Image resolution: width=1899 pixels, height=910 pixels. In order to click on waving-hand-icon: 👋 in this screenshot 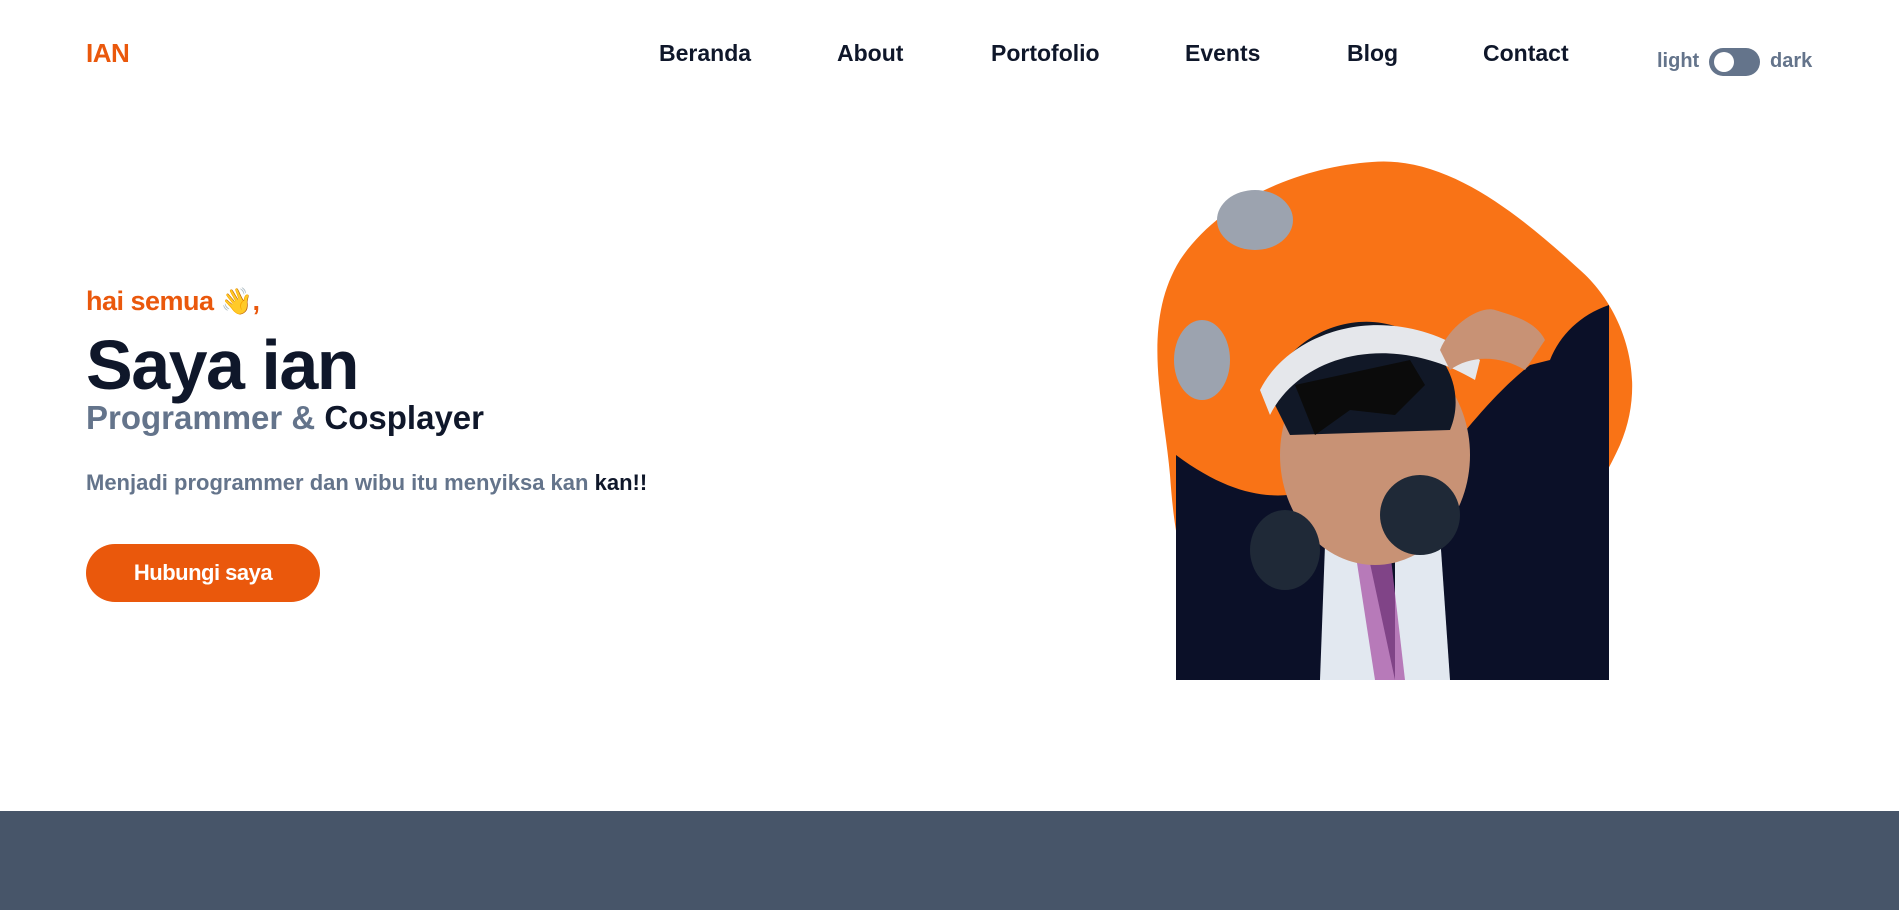, I will do `click(236, 301)`.